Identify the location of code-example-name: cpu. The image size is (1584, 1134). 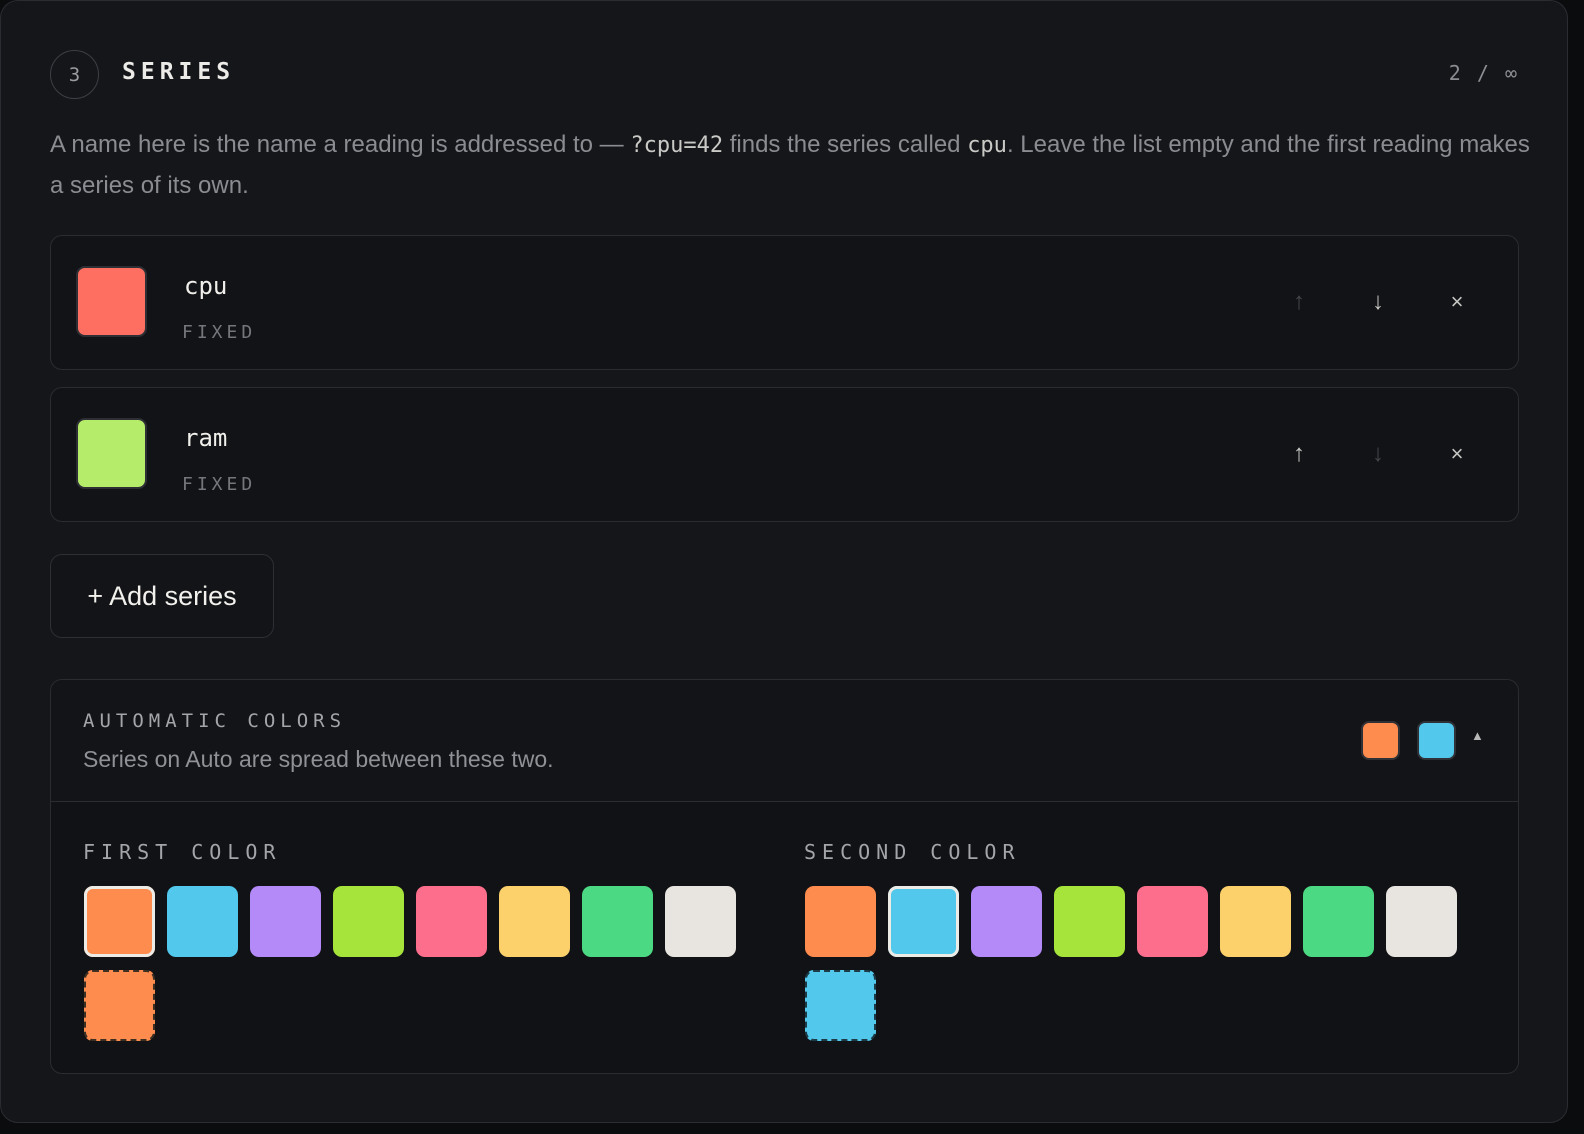
(987, 145).